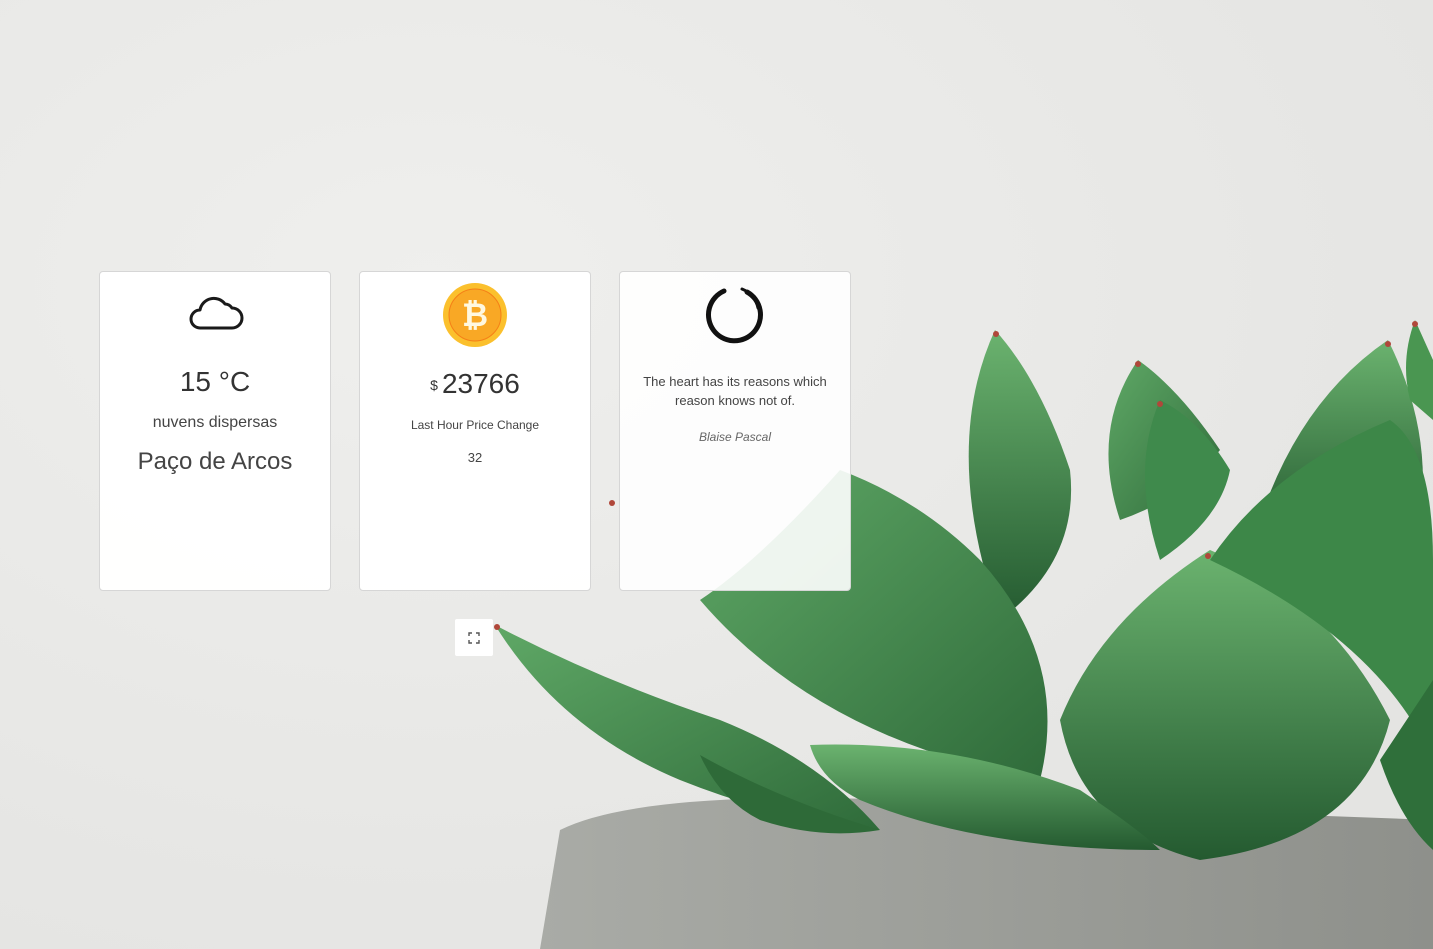  Describe the element at coordinates (215, 461) in the screenshot. I see `city-name: Paço de Arcos` at that location.